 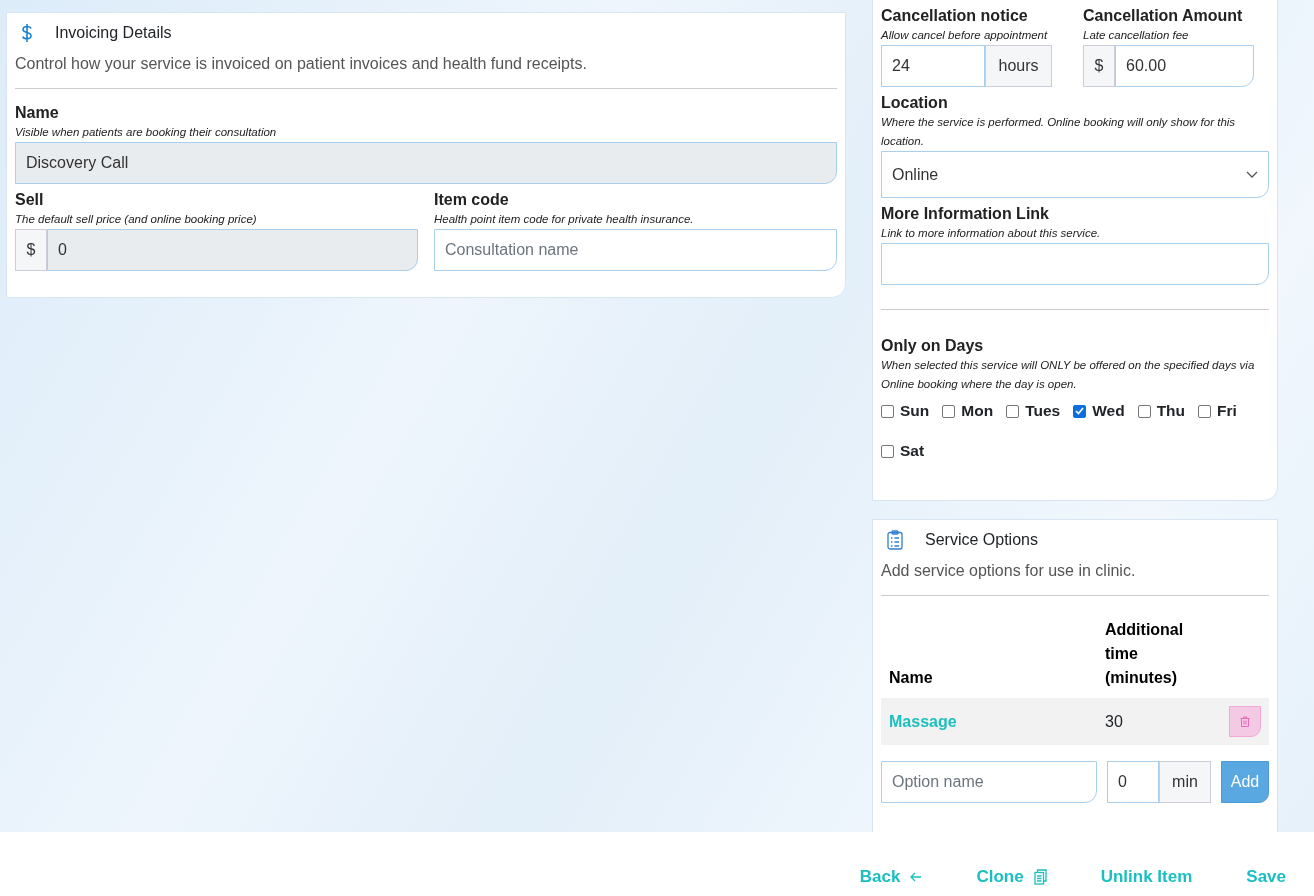 I want to click on trash-icon, so click(x=1245, y=721).